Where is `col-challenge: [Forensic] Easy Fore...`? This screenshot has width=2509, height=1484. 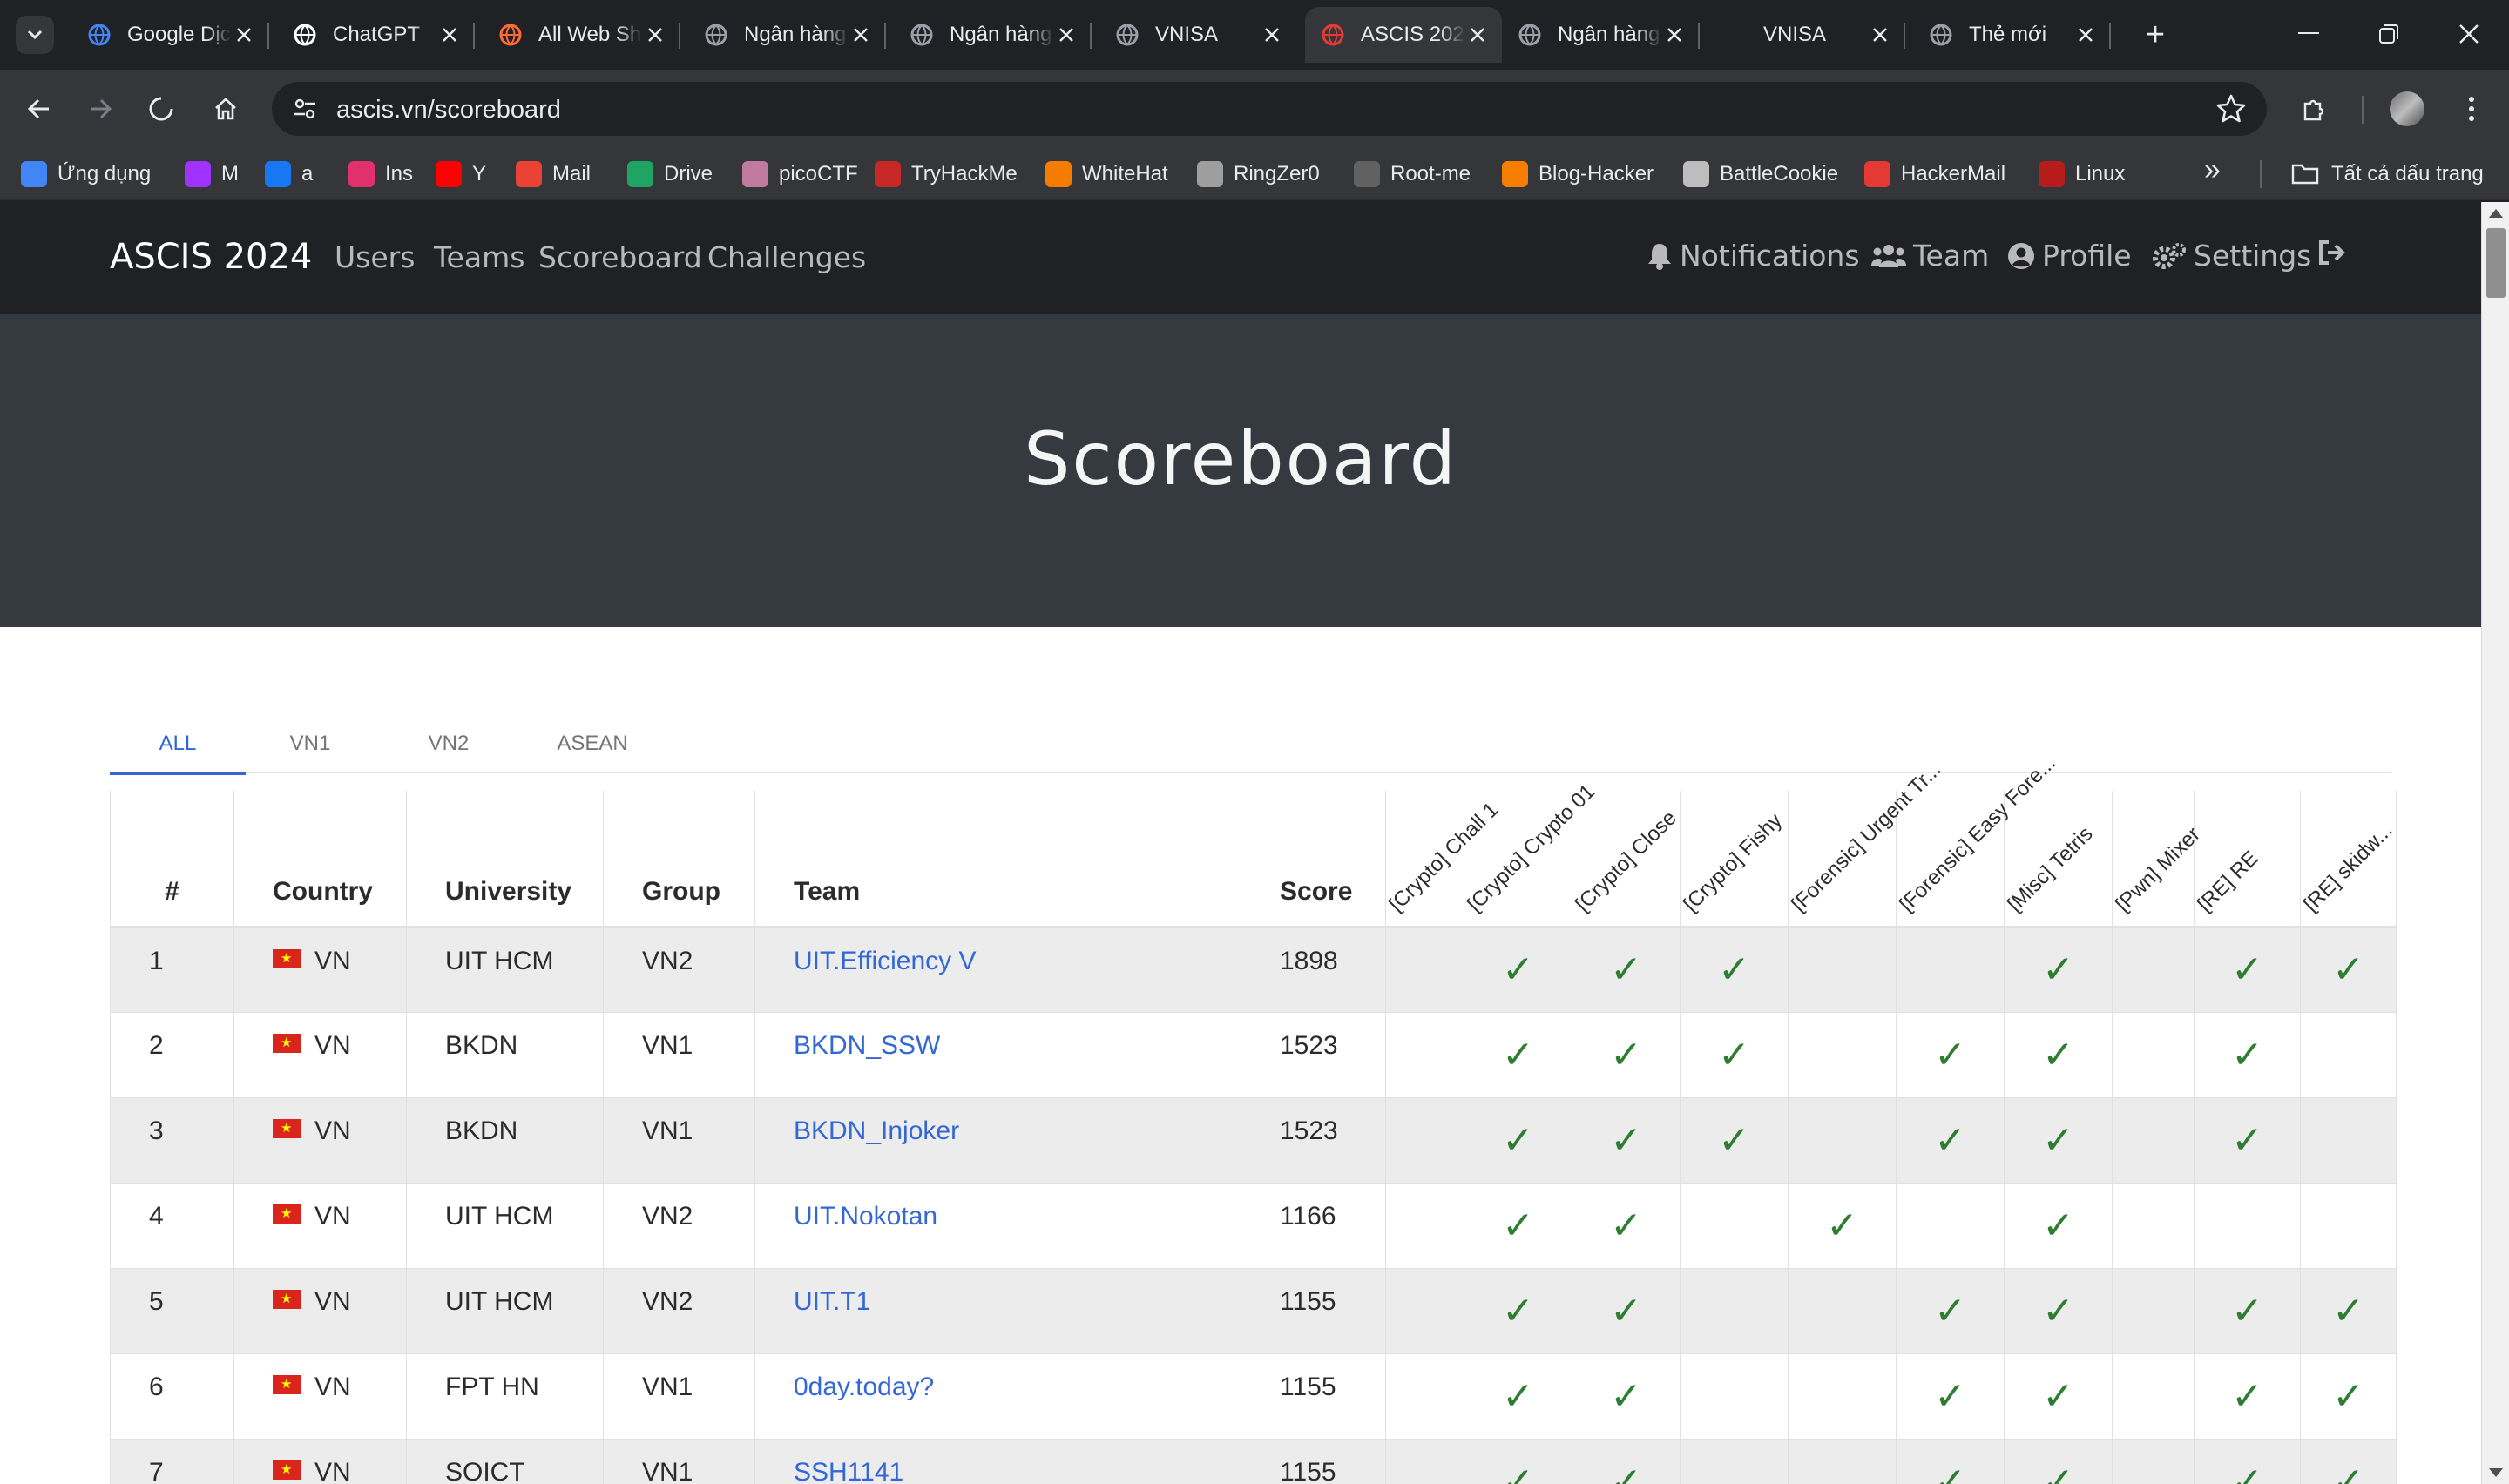
col-challenge: [Forensic] Easy Fore... is located at coordinates (1977, 839).